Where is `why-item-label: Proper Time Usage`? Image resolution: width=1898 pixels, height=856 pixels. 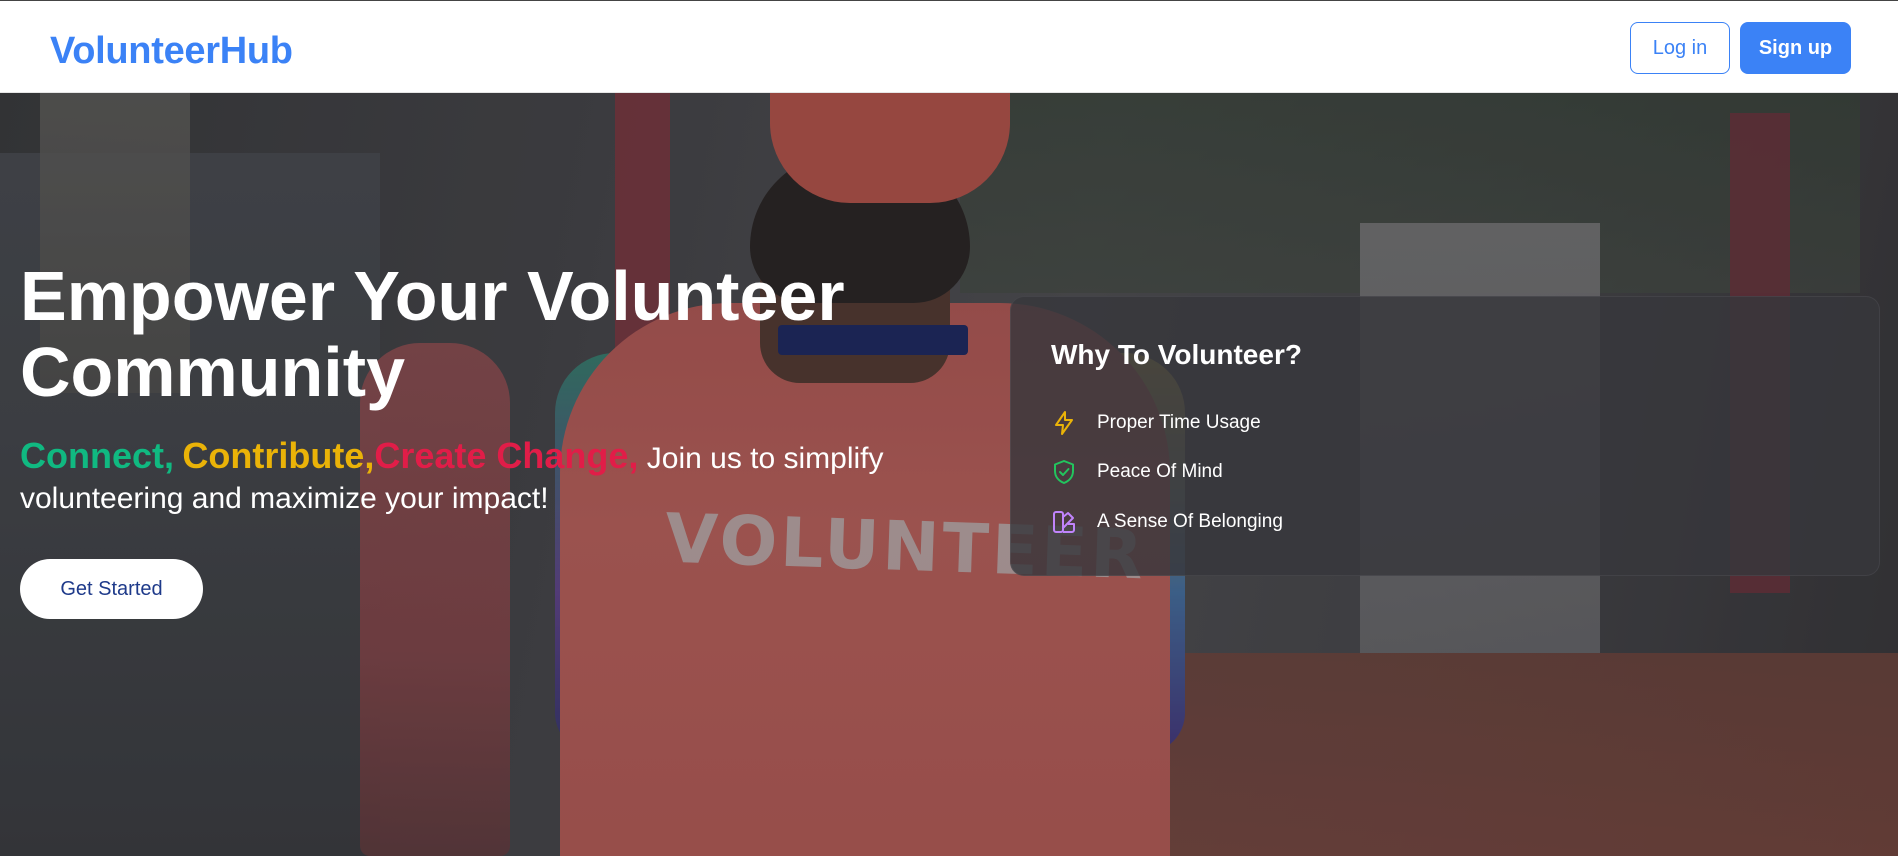
why-item-label: Proper Time Usage is located at coordinates (1179, 422).